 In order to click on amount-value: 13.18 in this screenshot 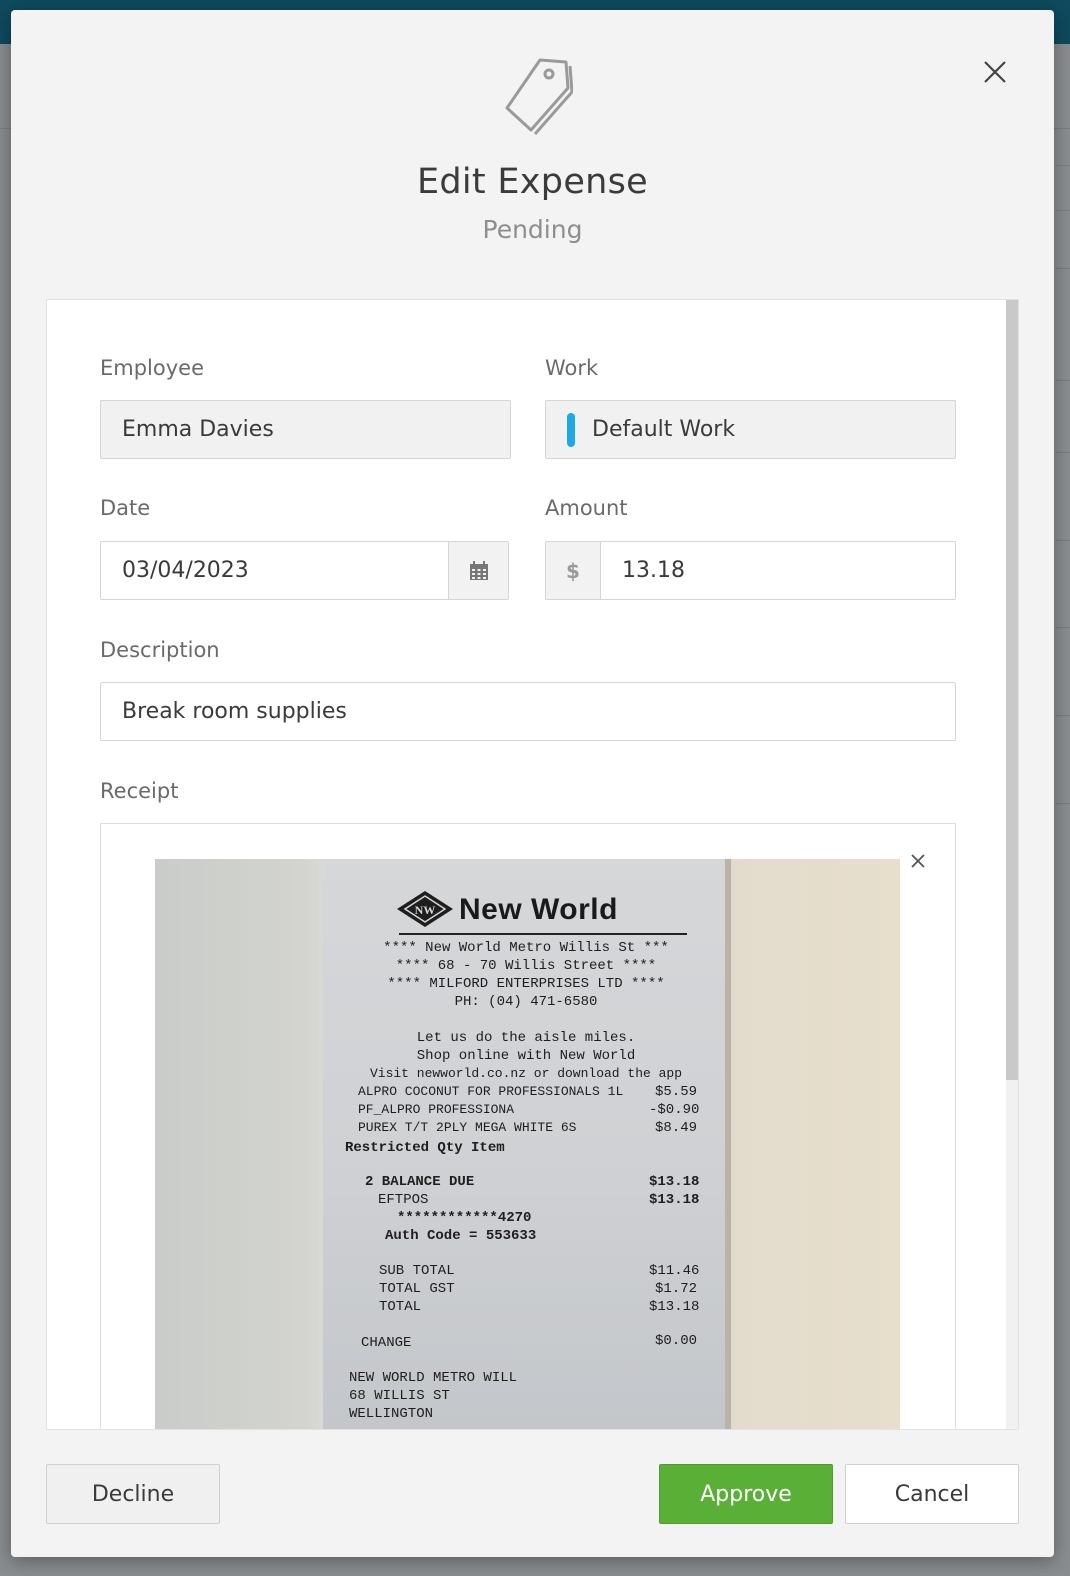, I will do `click(653, 570)`.